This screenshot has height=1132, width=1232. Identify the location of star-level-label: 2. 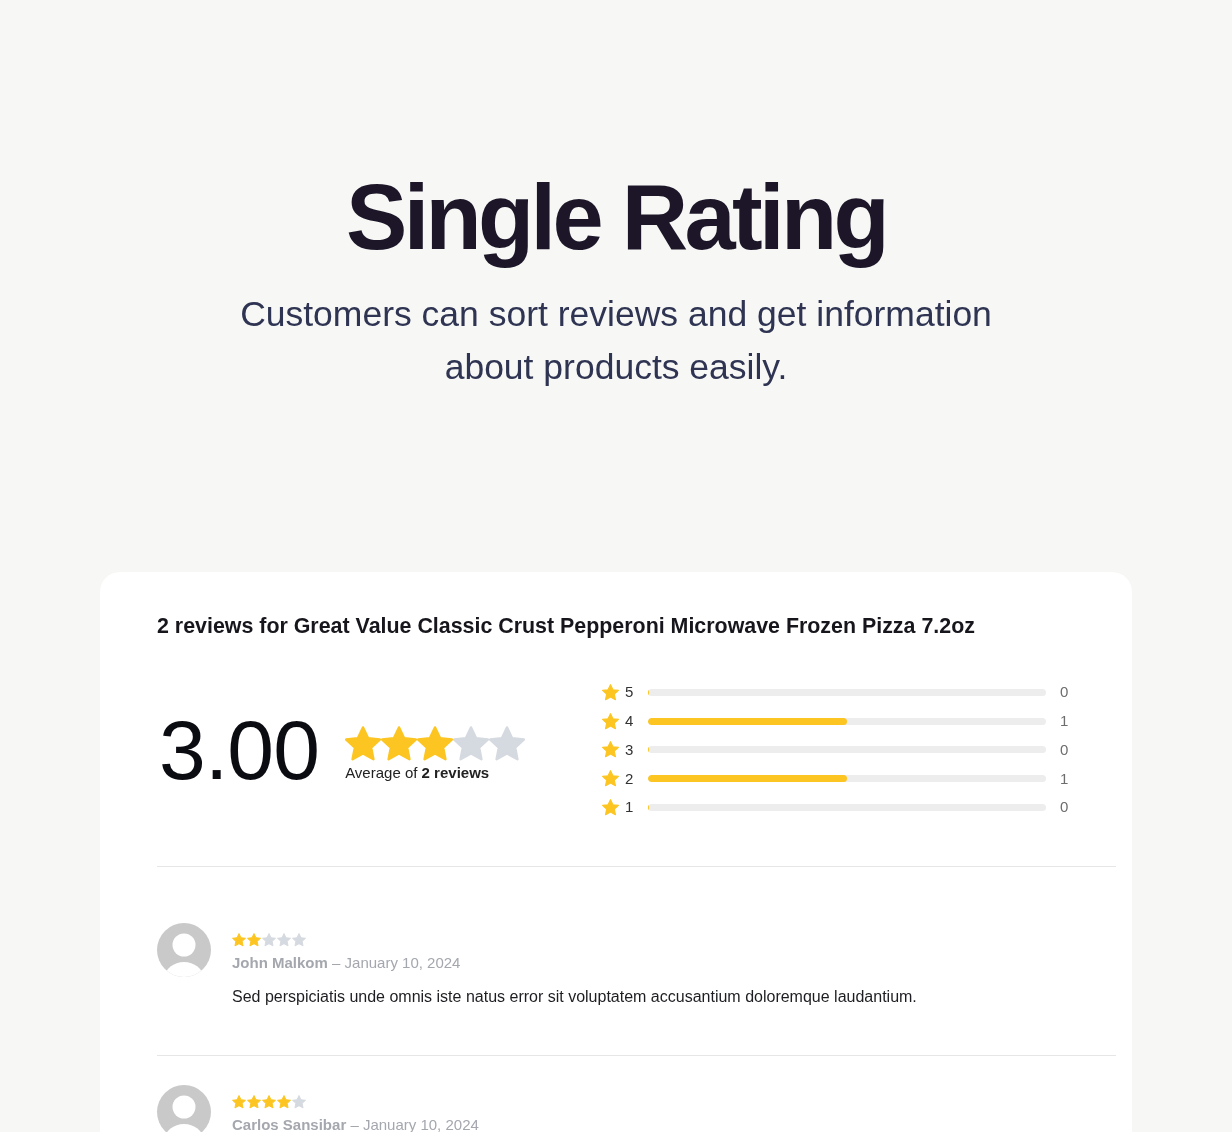
(630, 778).